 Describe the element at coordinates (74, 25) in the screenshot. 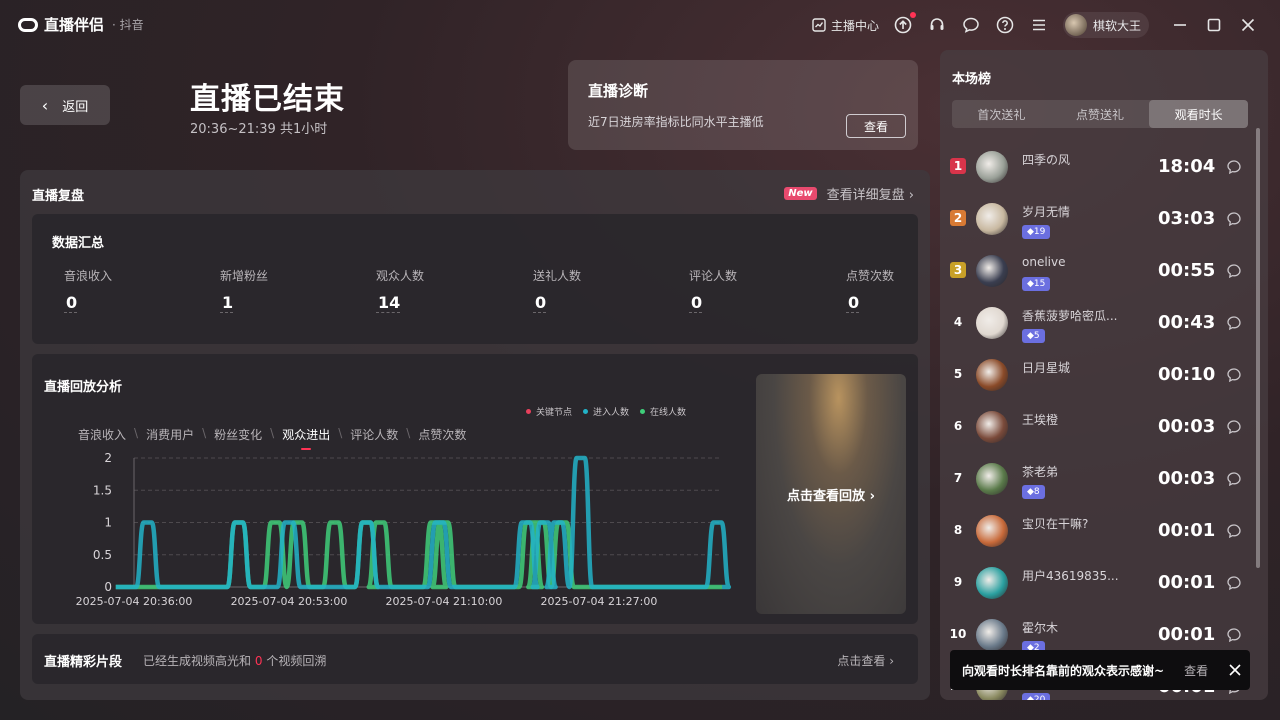

I see `app-name: 直播伴侣` at that location.